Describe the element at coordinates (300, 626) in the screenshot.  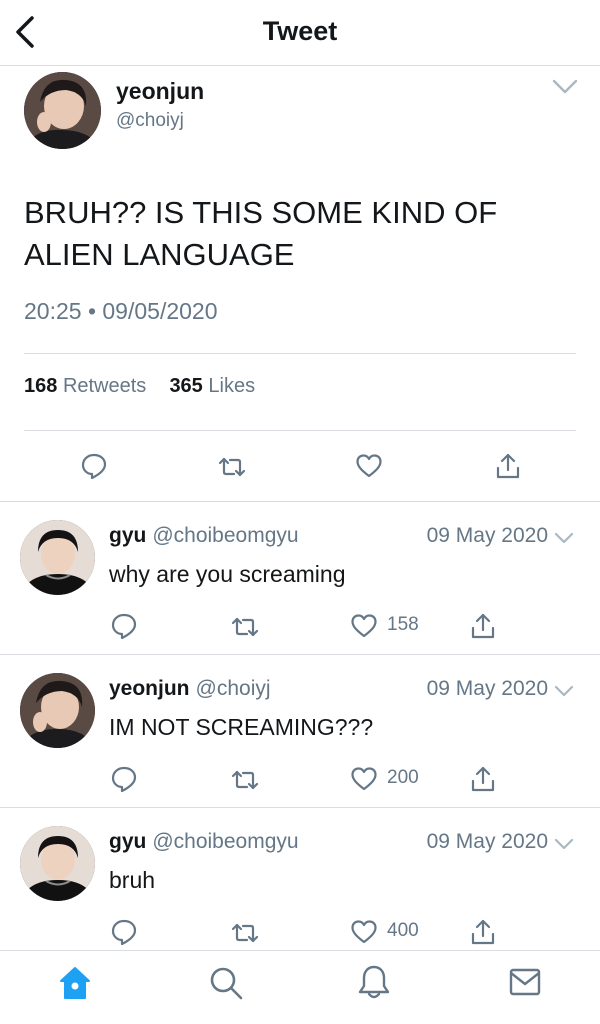
I see `reply-actions: 158` at that location.